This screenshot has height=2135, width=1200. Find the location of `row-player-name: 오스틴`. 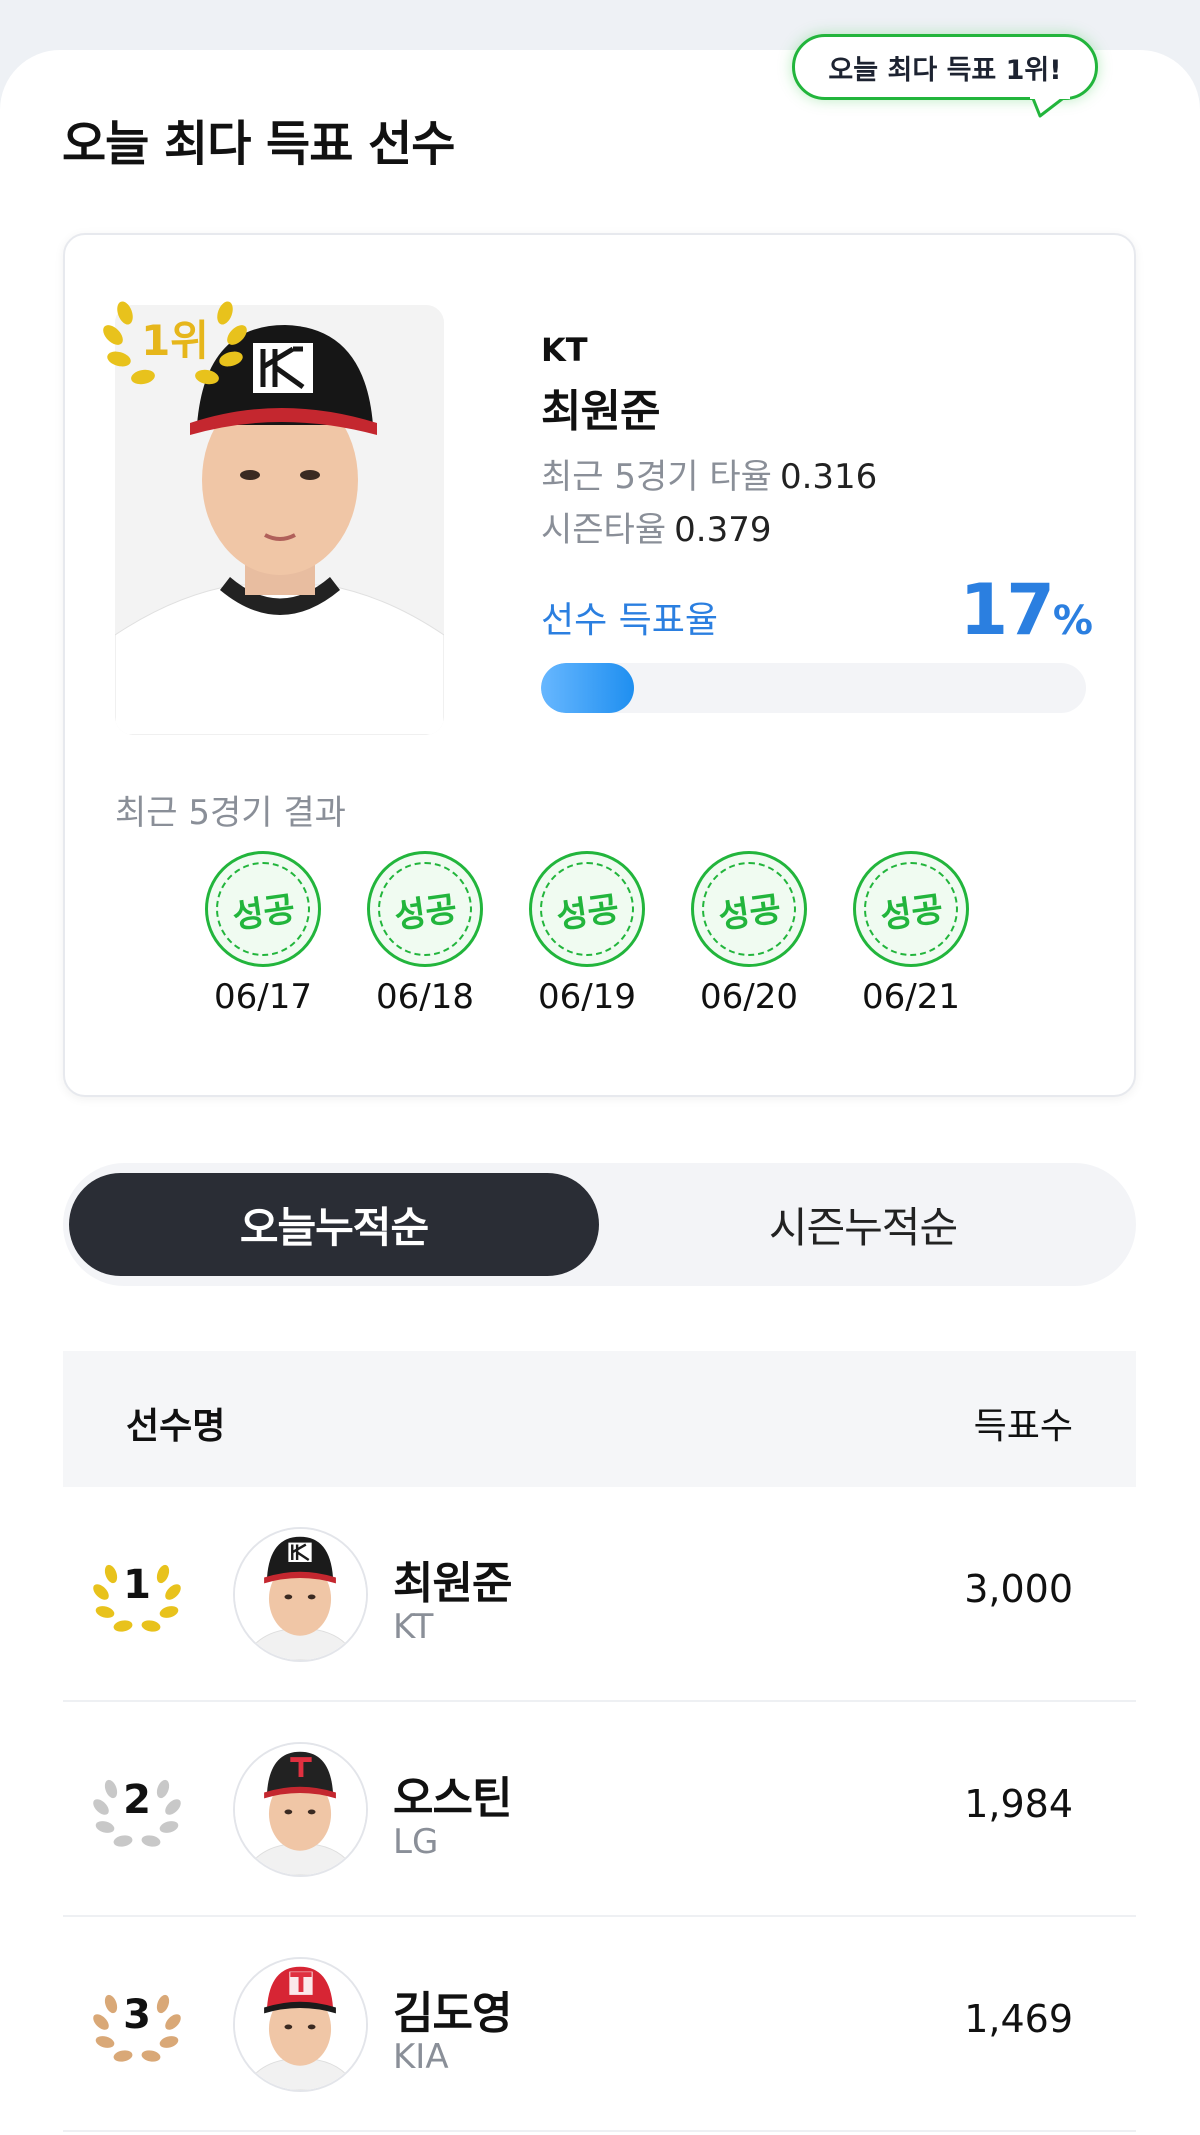

row-player-name: 오스틴 is located at coordinates (452, 1798).